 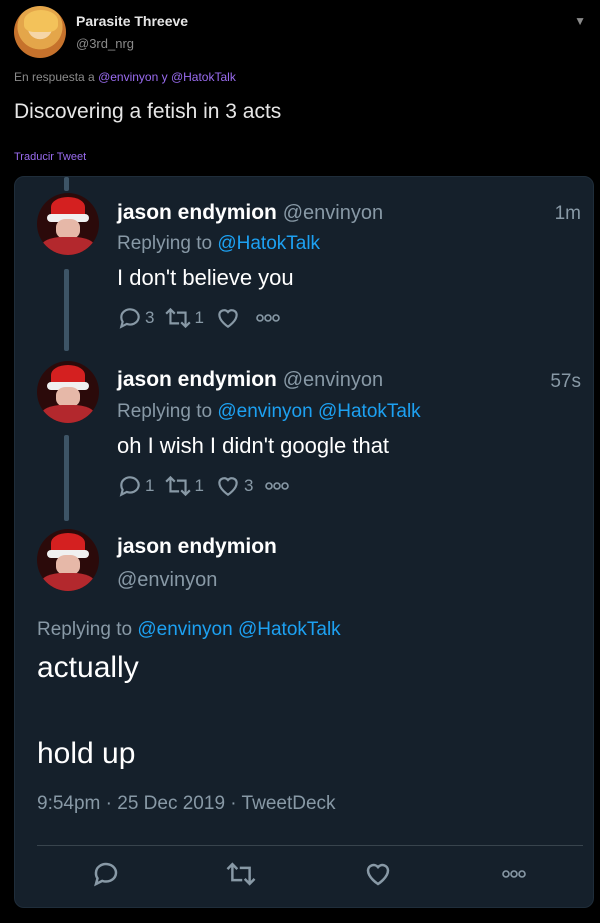 What do you see at coordinates (88, 667) in the screenshot?
I see `tweet-body-line: actually` at bounding box center [88, 667].